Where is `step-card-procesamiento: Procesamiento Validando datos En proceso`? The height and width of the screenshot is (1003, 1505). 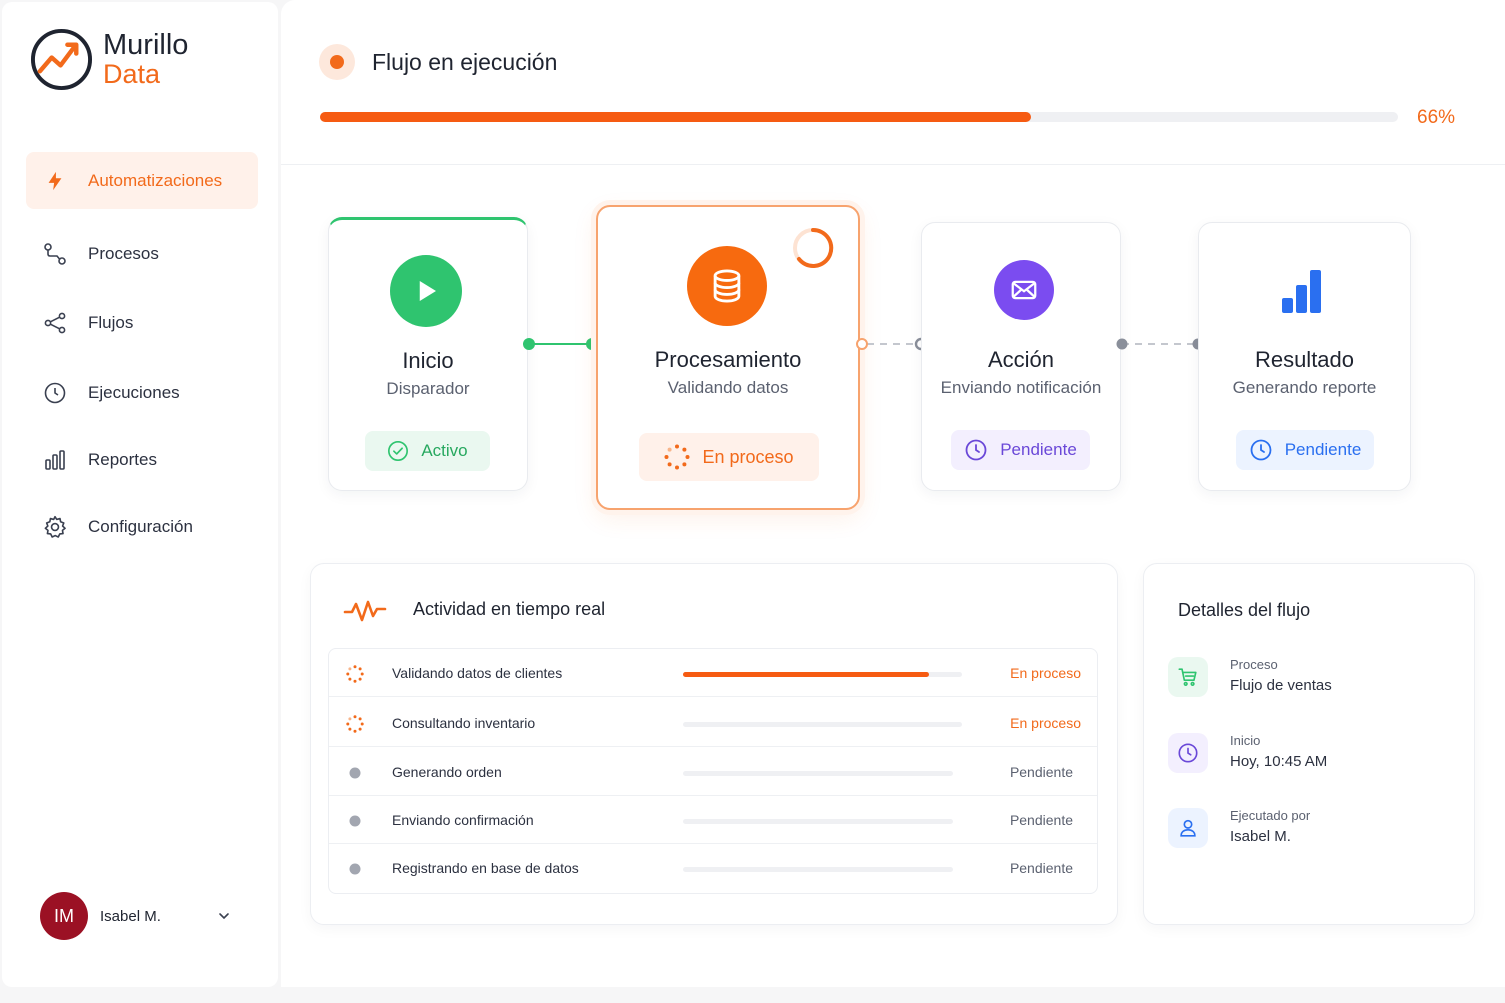 step-card-procesamiento: Procesamiento Validando datos En proceso is located at coordinates (728, 357).